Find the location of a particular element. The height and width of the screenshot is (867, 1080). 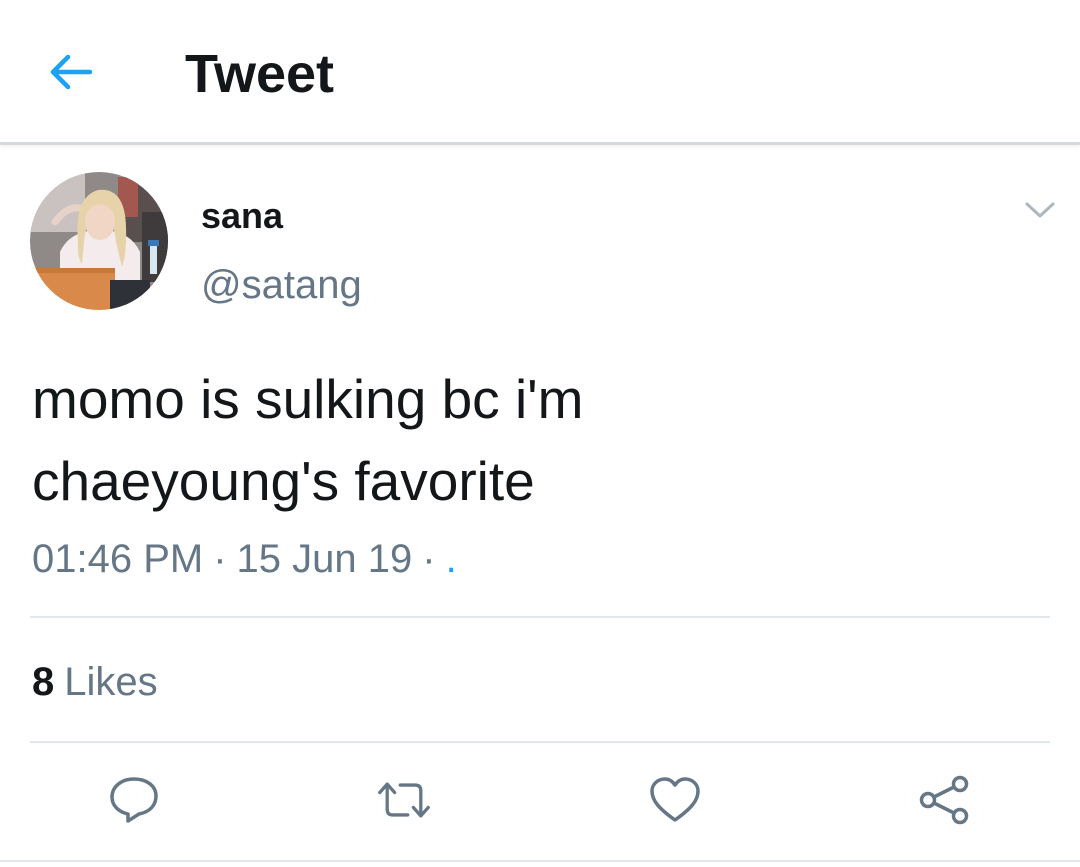

heart-icon is located at coordinates (675, 799).